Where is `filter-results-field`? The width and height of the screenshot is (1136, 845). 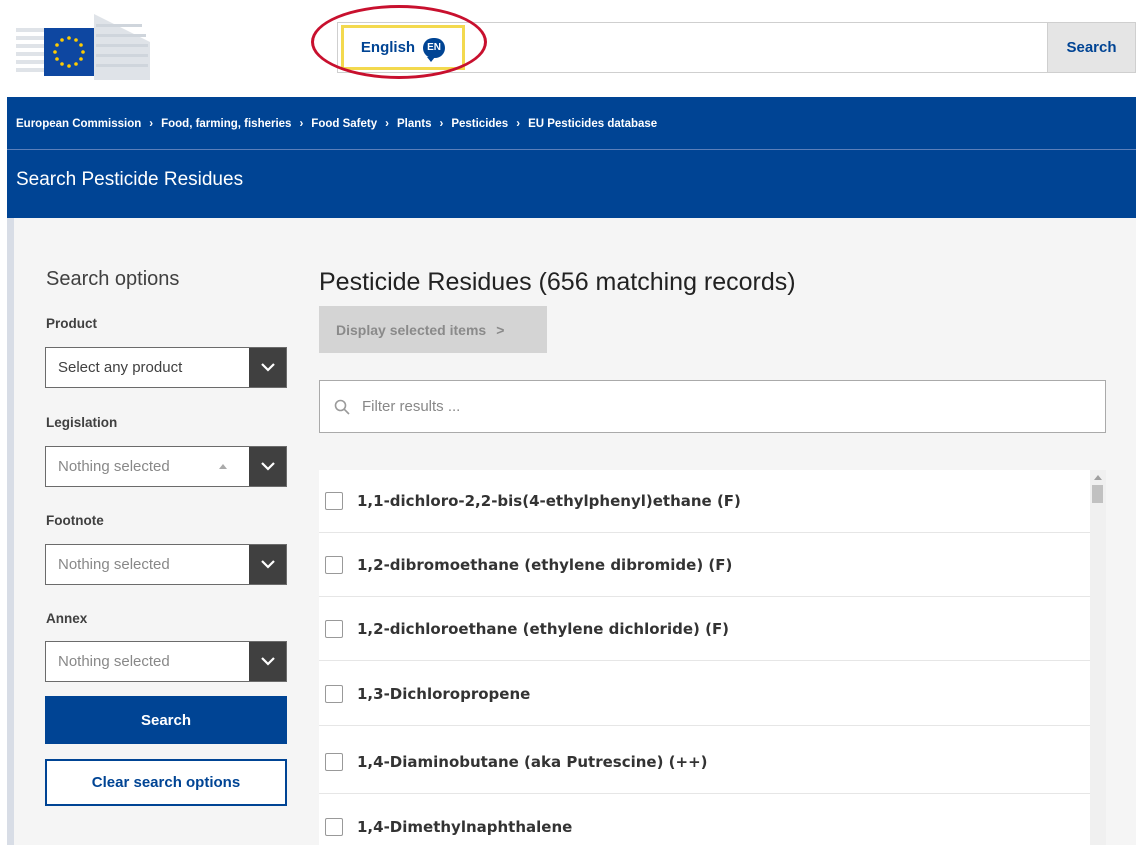
filter-results-field is located at coordinates (712, 406).